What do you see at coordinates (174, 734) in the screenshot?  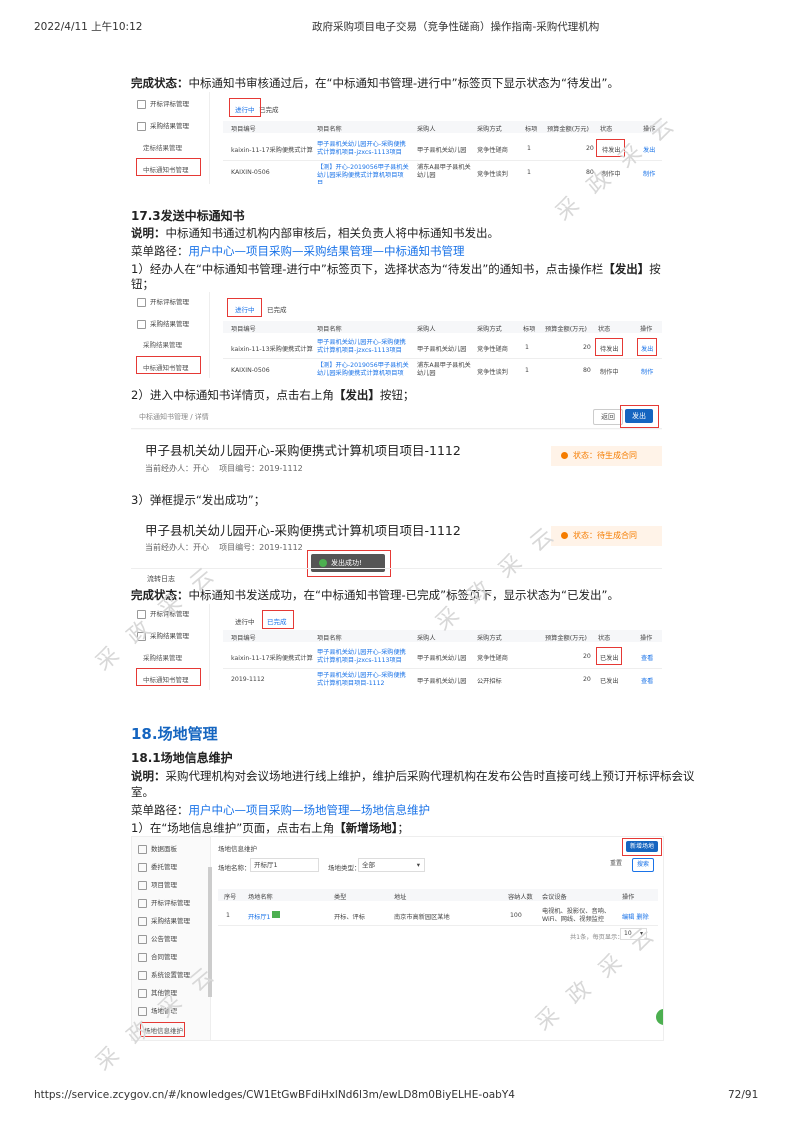 I see `section-18-title: 18.场地管理` at bounding box center [174, 734].